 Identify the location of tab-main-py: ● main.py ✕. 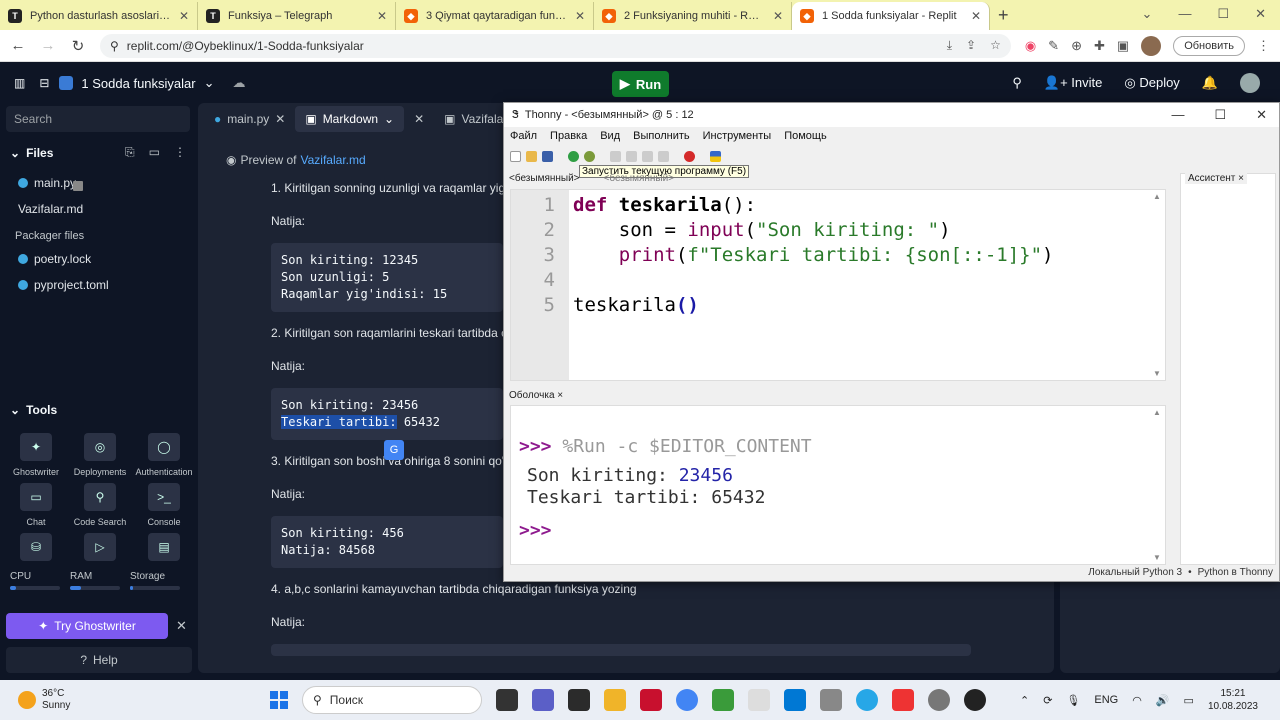
(249, 119).